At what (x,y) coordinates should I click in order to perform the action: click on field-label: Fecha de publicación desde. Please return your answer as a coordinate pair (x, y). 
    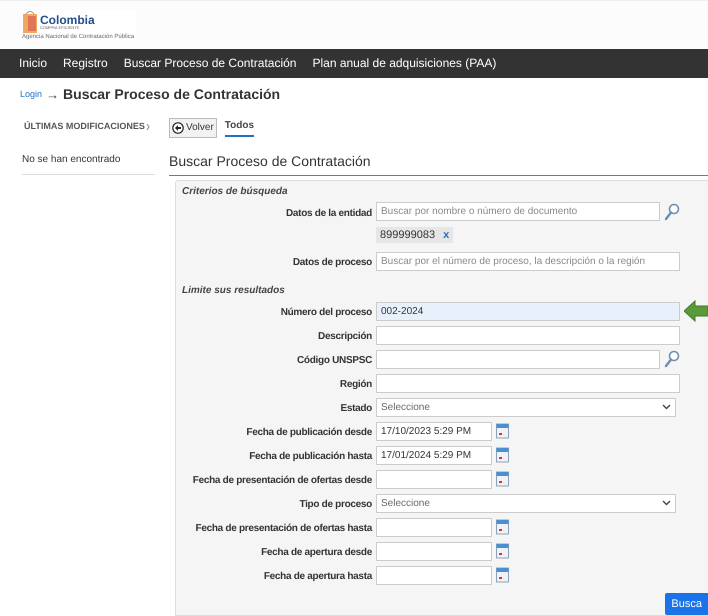
    Looking at the image, I should click on (309, 432).